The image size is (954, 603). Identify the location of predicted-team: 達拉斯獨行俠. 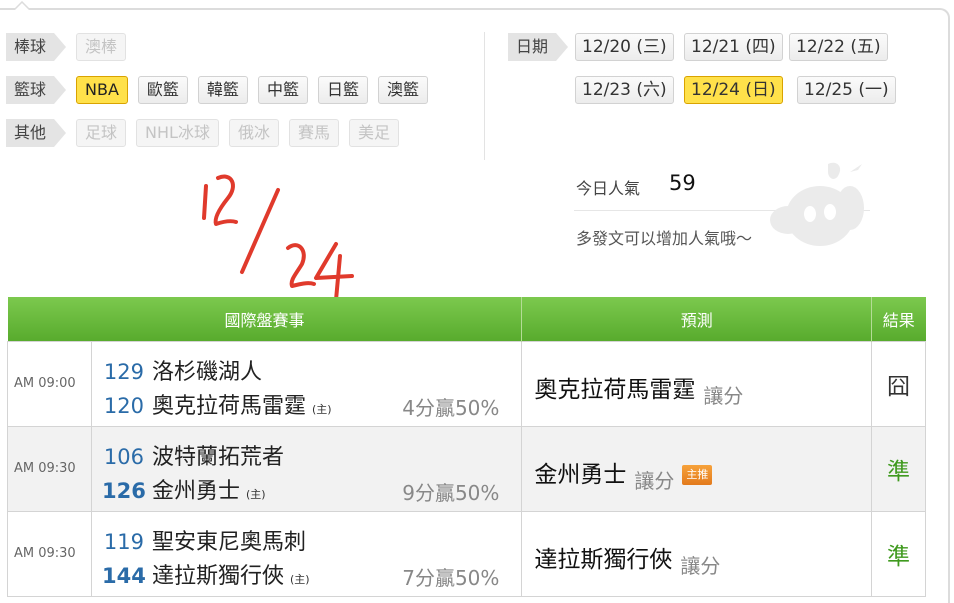
(603, 559).